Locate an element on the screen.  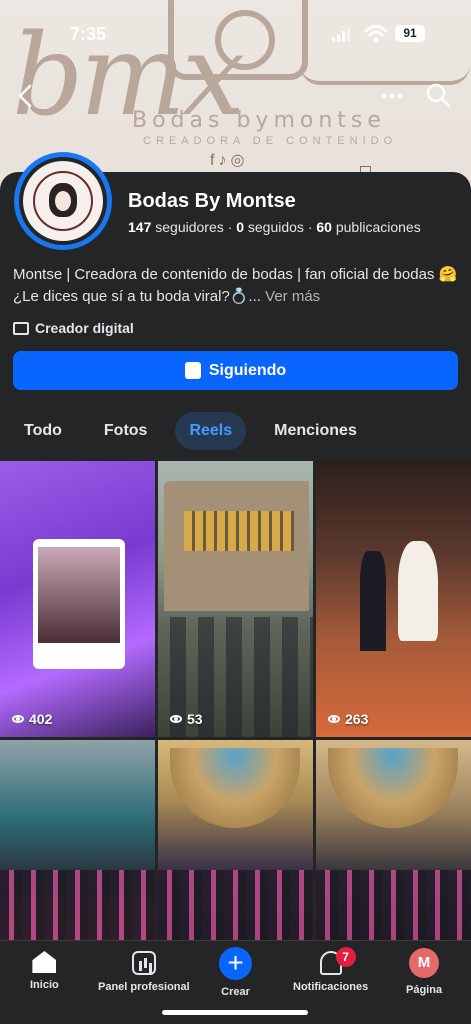
avatar-image is located at coordinates (63, 201).